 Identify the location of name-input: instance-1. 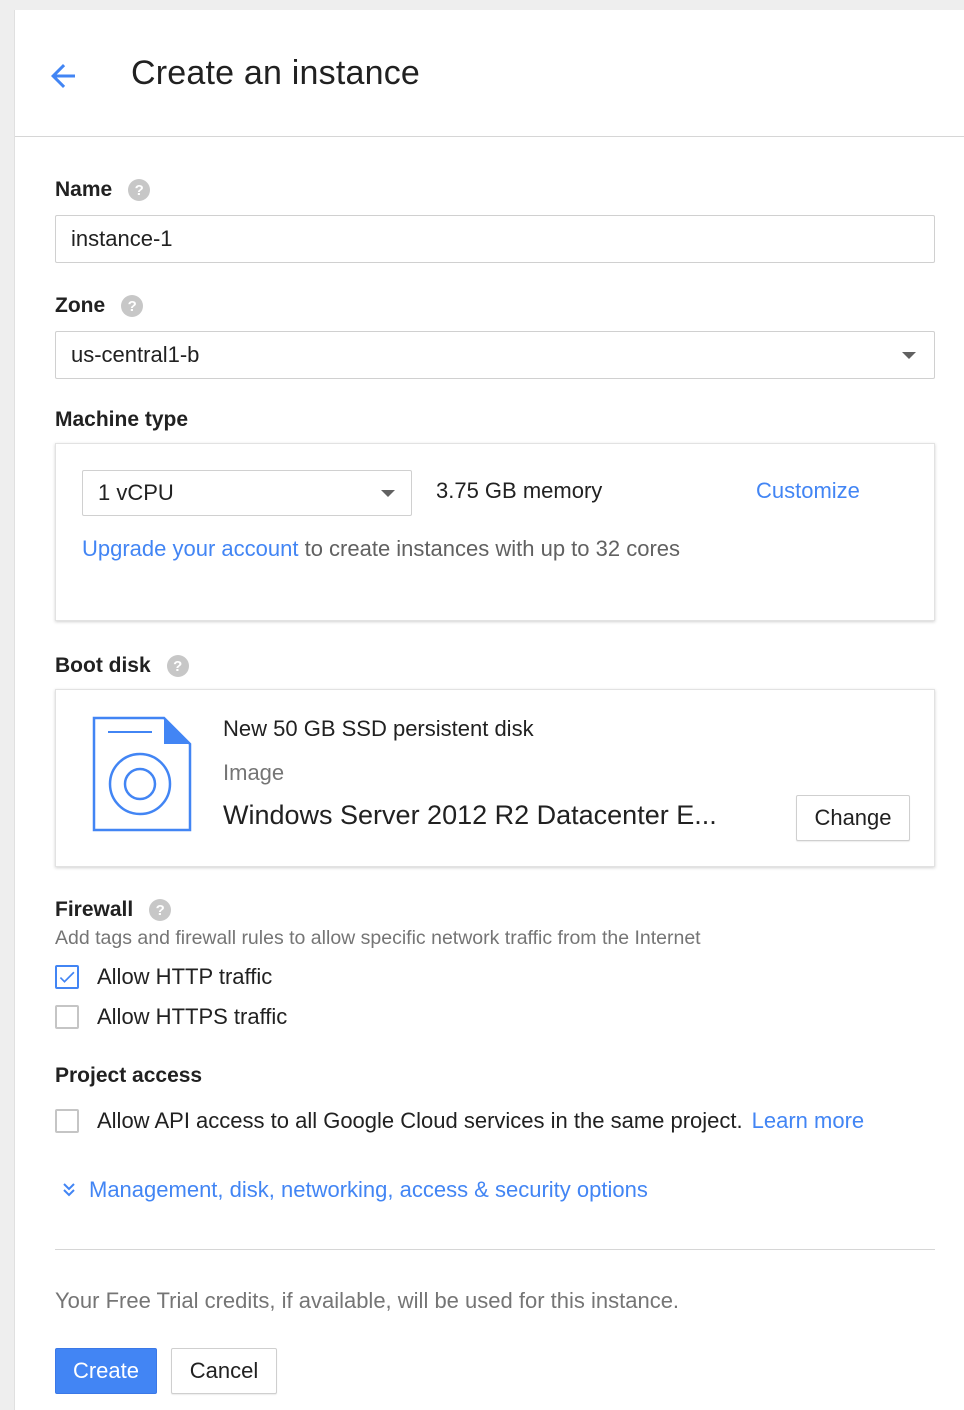
(495, 239).